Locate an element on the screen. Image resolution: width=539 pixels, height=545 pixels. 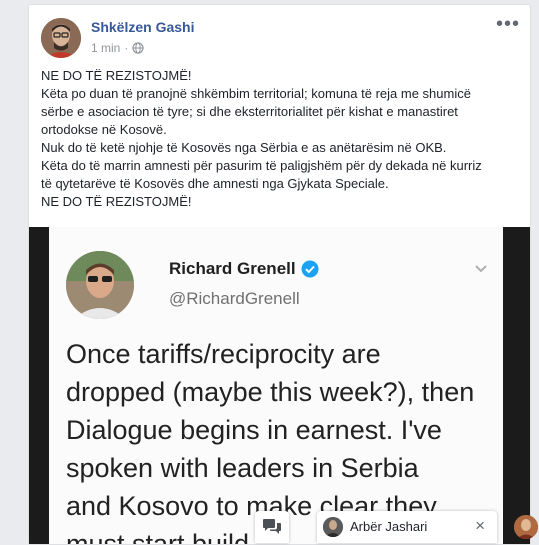
tweet-line: Dialogue begins in earnest. I've is located at coordinates (254, 430).